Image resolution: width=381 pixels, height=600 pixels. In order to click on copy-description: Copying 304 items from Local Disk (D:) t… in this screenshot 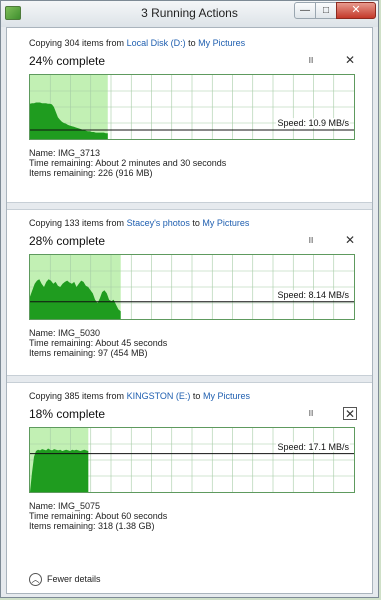, I will do `click(137, 43)`.